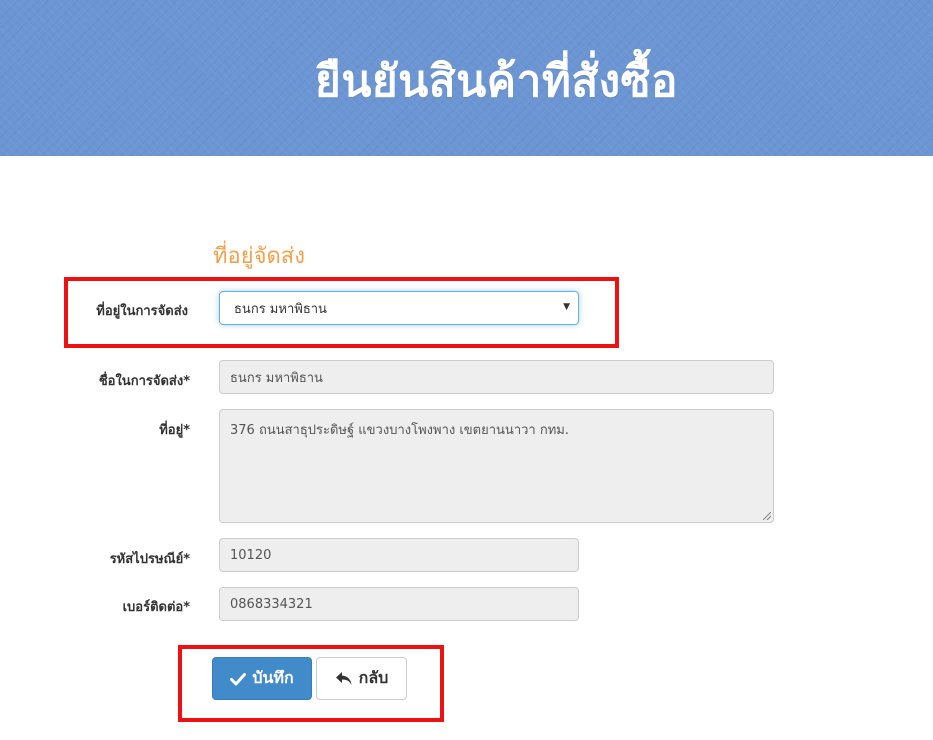 This screenshot has height=740, width=933. Describe the element at coordinates (496, 377) in the screenshot. I see `name-field: ธนกร มหาพิธาน` at that location.